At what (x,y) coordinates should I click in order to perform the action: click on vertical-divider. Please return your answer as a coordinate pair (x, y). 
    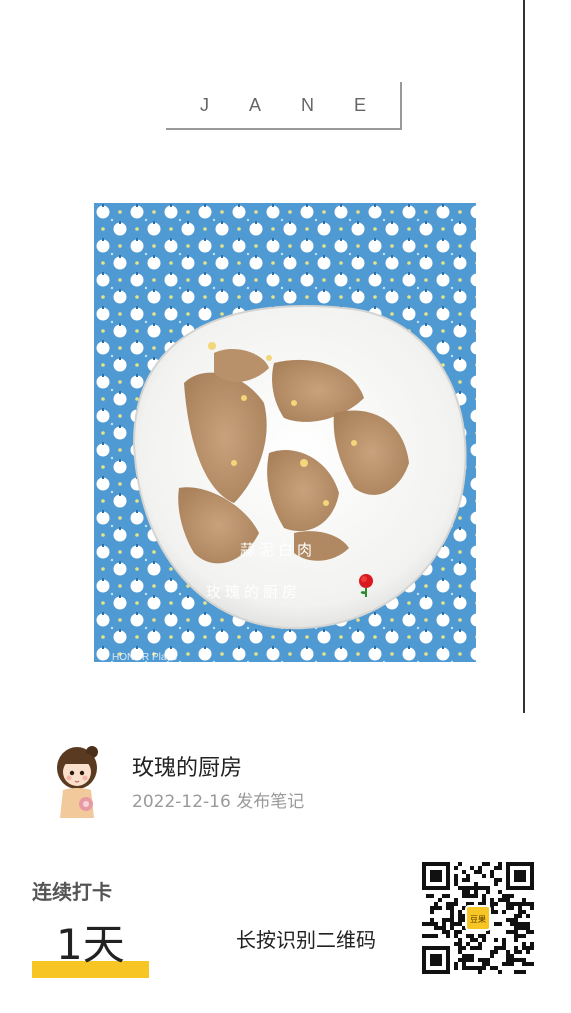
    Looking at the image, I should click on (524, 356).